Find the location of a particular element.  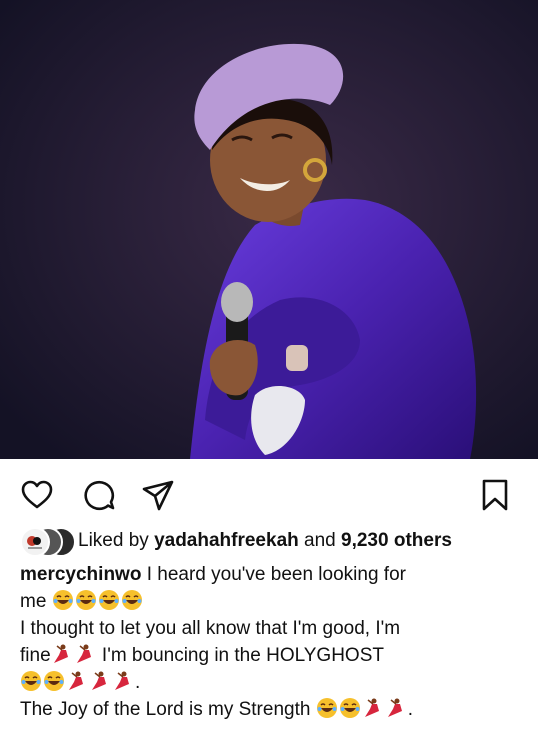

likes-joiner: and is located at coordinates (320, 540).